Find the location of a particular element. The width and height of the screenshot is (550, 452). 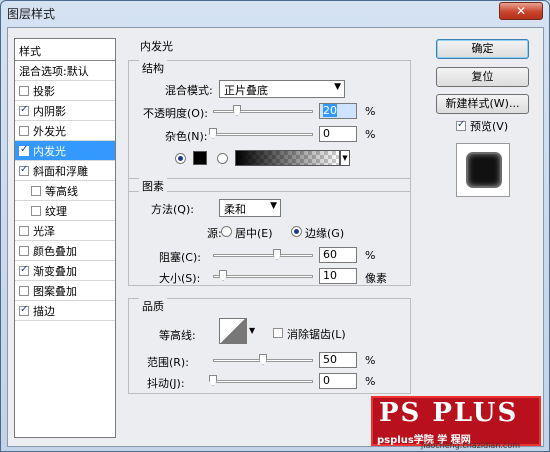

jitter-value: 0 is located at coordinates (326, 380).